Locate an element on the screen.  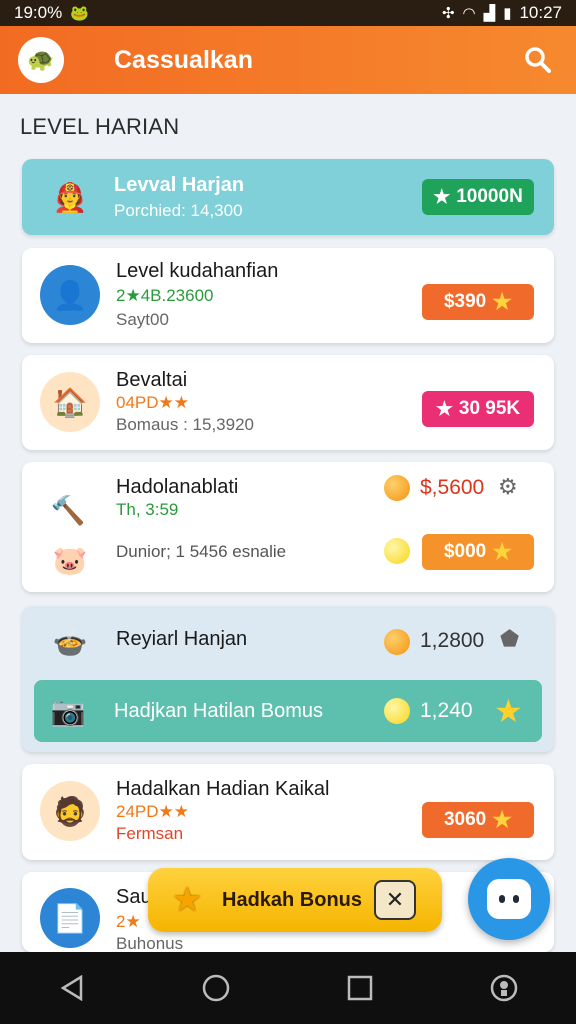
card-title: Hadalkan Hadian Kaikal is located at coordinates (223, 789).